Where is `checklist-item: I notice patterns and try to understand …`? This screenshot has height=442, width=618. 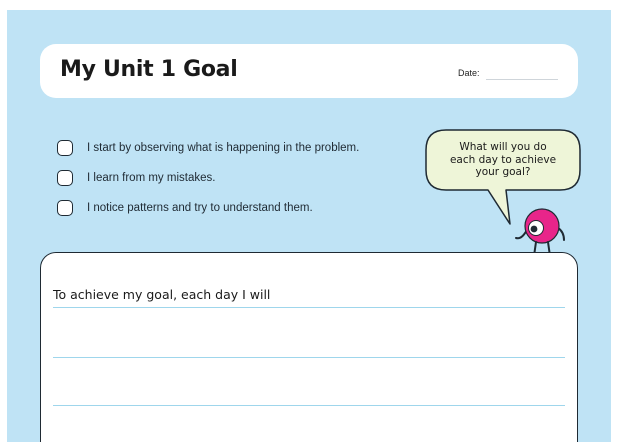 checklist-item: I notice patterns and try to understand … is located at coordinates (185, 208).